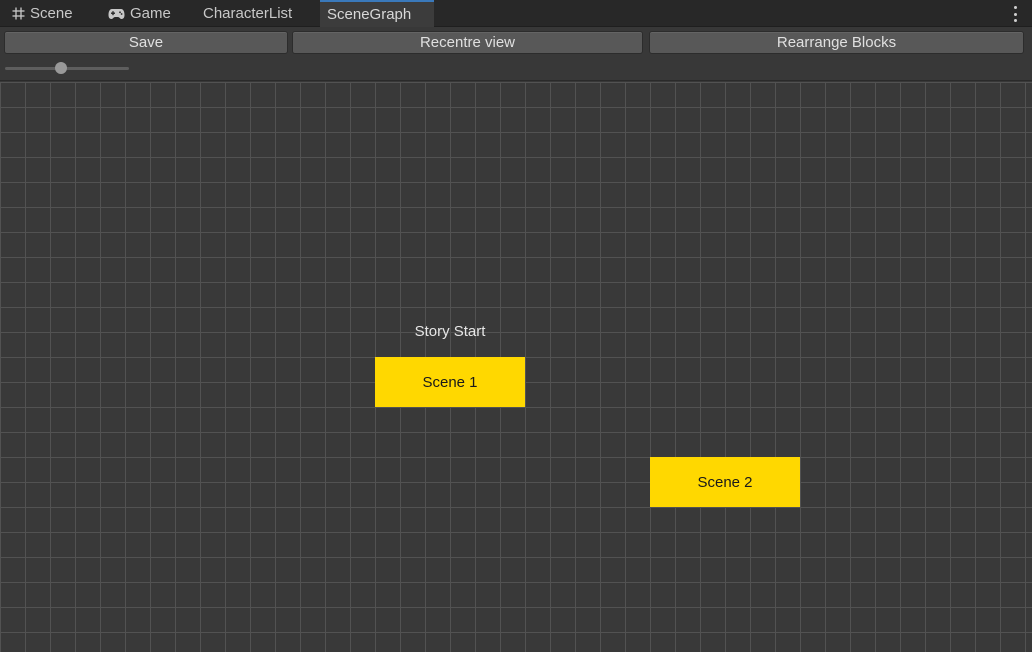 Image resolution: width=1032 pixels, height=652 pixels. I want to click on tab-scenegraph-label: SceneGraph, so click(369, 14).